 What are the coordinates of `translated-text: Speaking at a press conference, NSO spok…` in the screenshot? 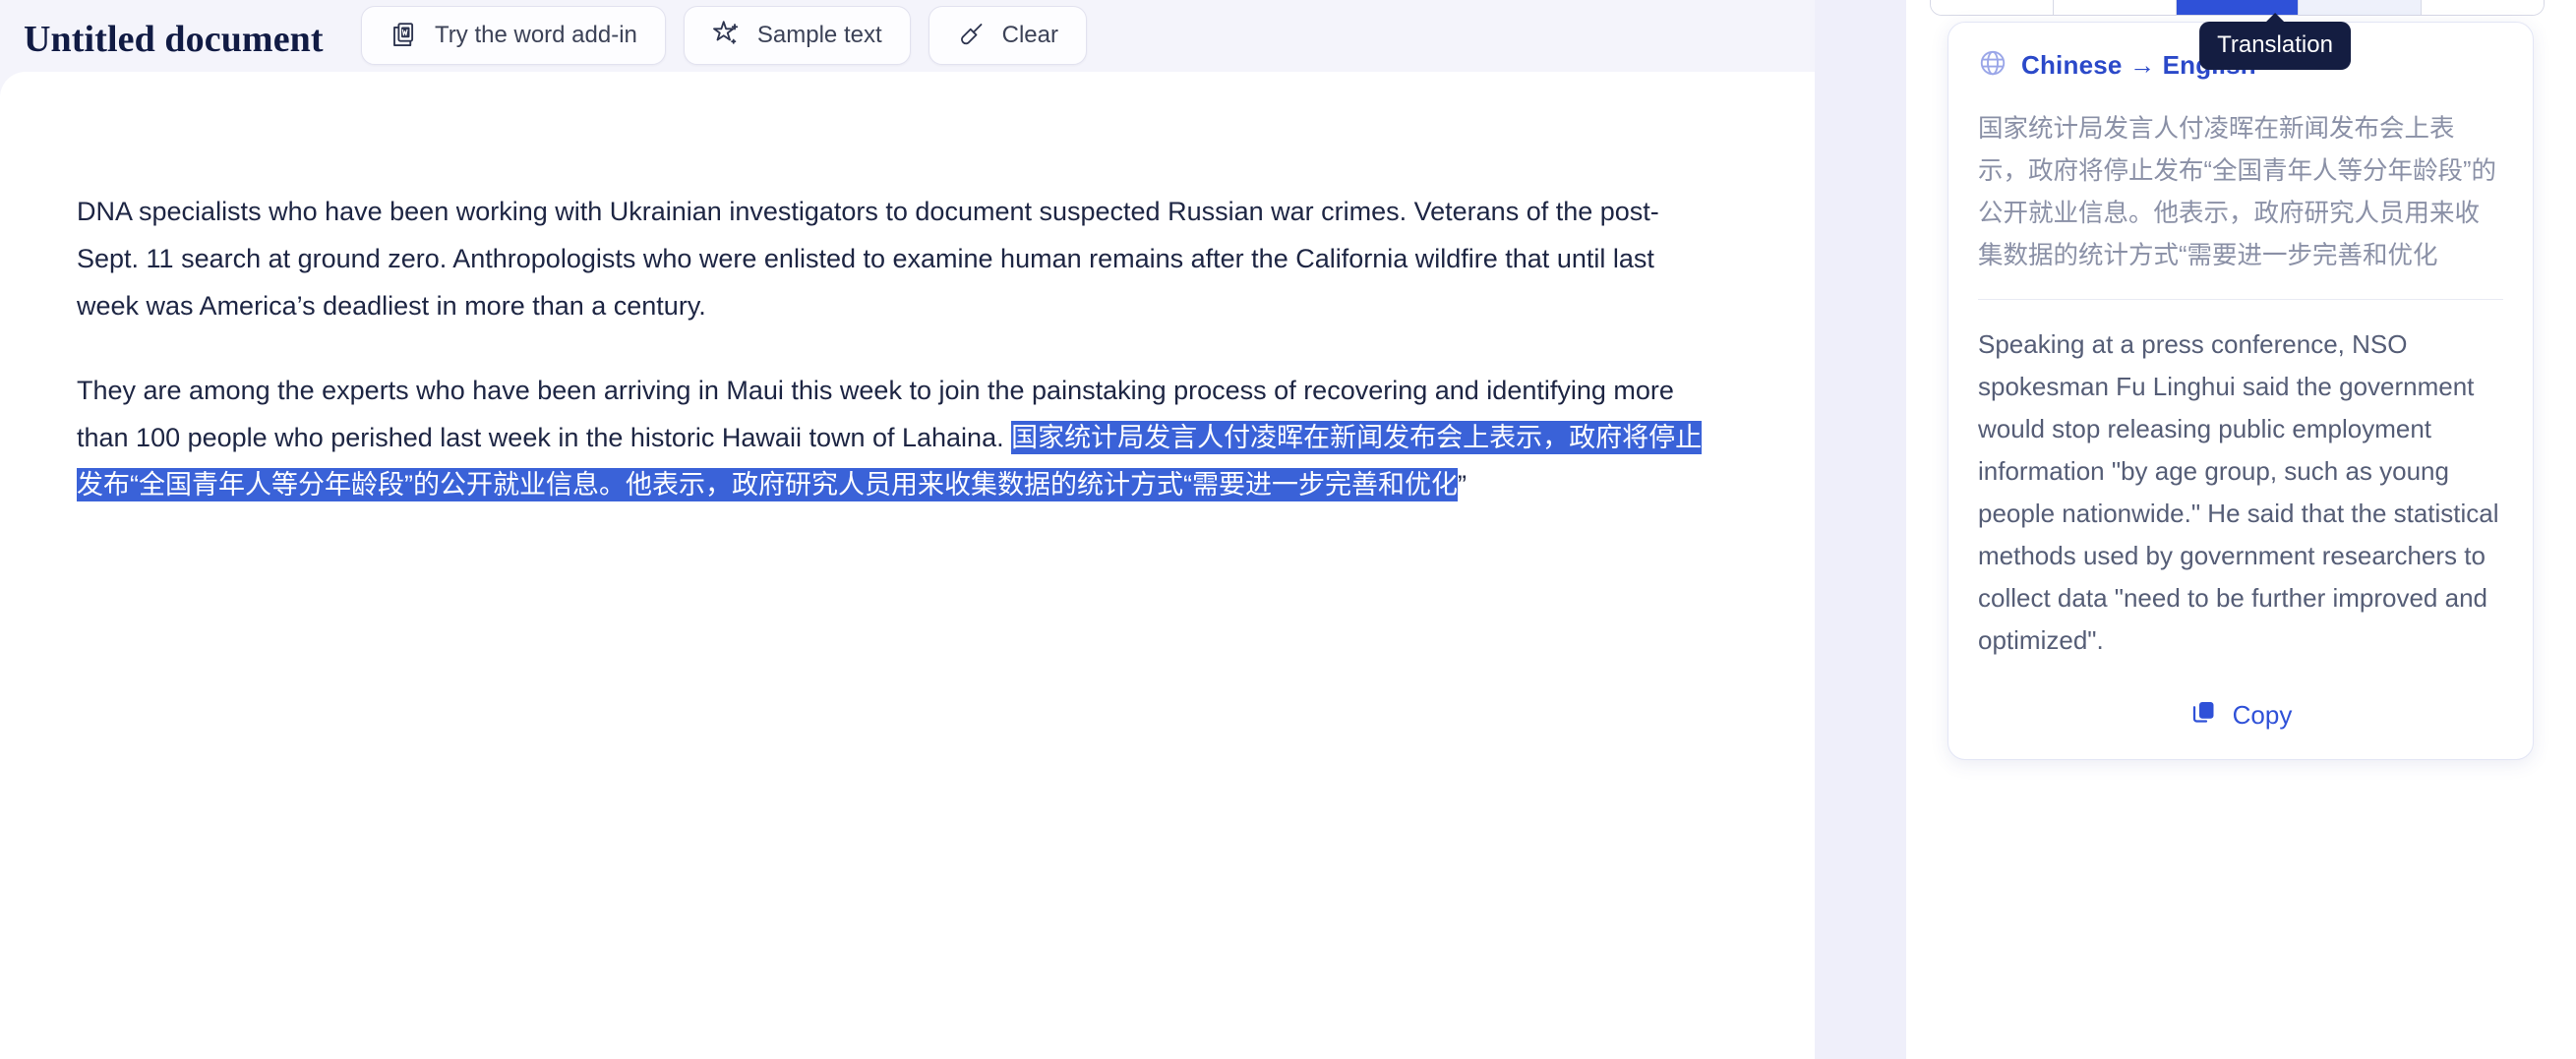 It's located at (2238, 492).